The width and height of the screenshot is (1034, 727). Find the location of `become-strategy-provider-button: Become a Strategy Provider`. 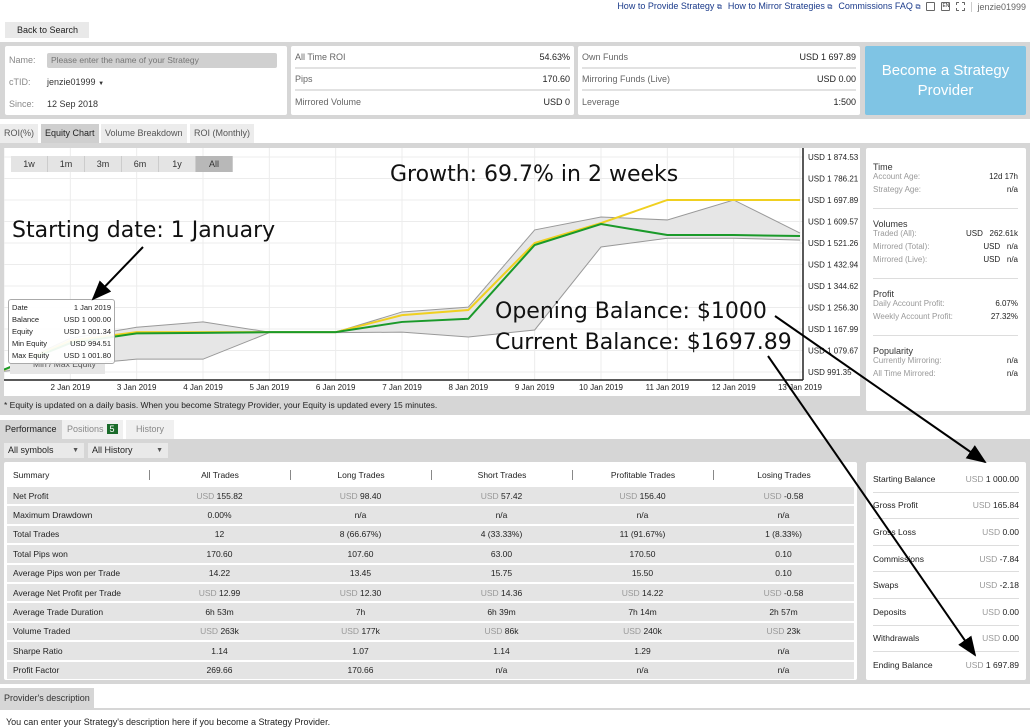

become-strategy-provider-button: Become a Strategy Provider is located at coordinates (945, 80).